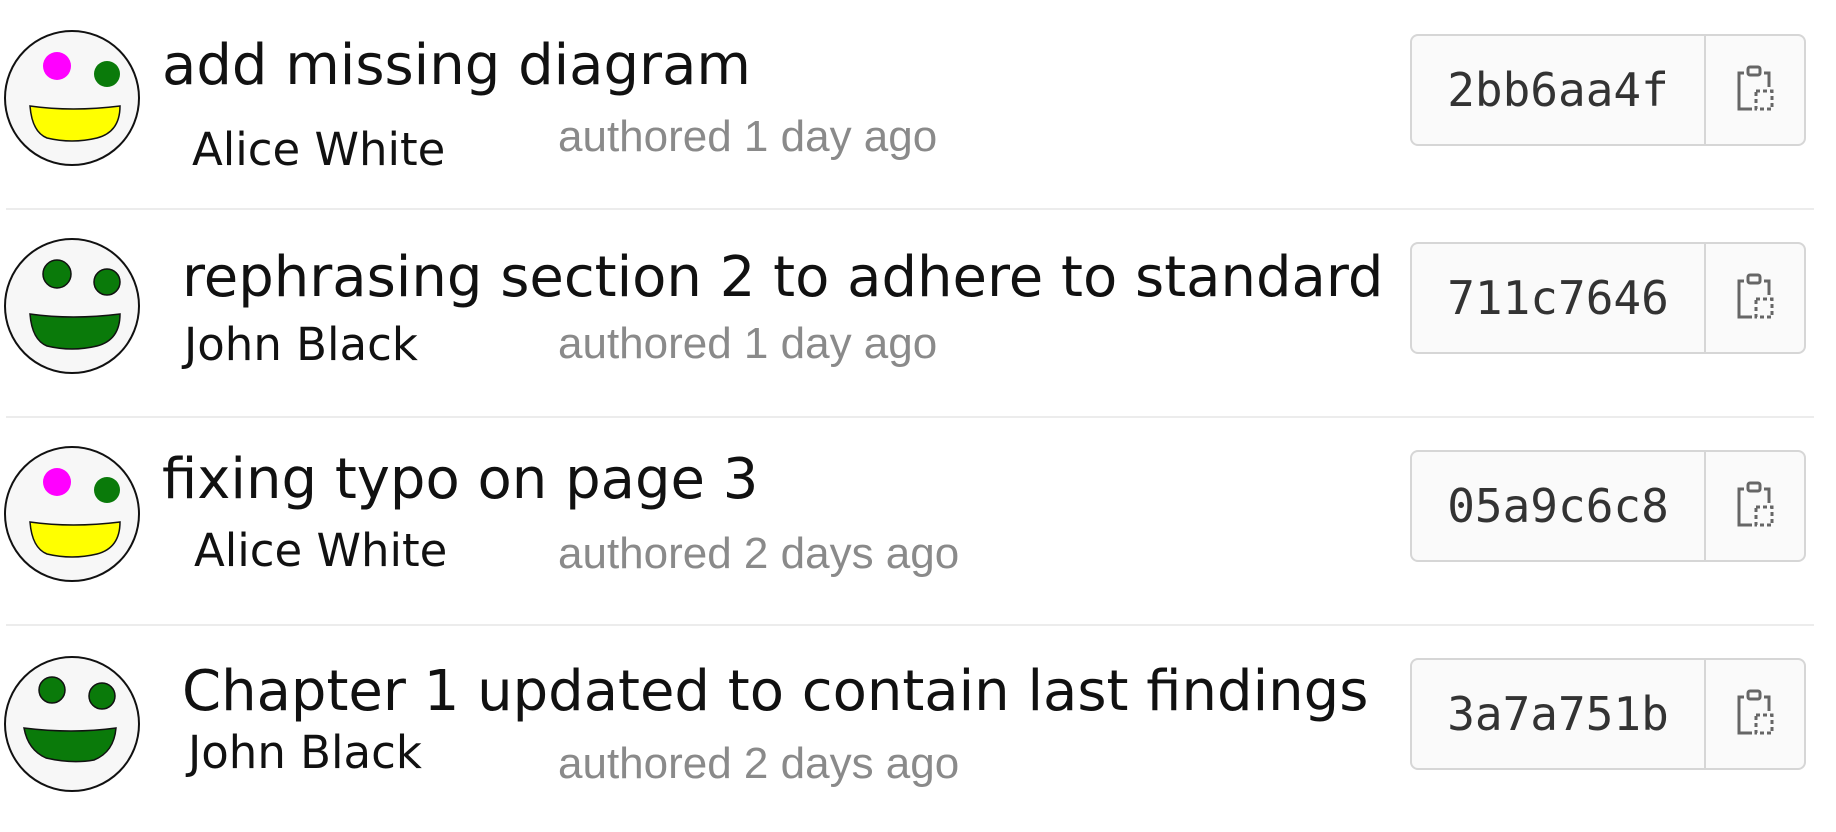 The width and height of the screenshot is (1836, 832). What do you see at coordinates (1559, 90) in the screenshot?
I see `commit-sha: 2bb6aa4f` at bounding box center [1559, 90].